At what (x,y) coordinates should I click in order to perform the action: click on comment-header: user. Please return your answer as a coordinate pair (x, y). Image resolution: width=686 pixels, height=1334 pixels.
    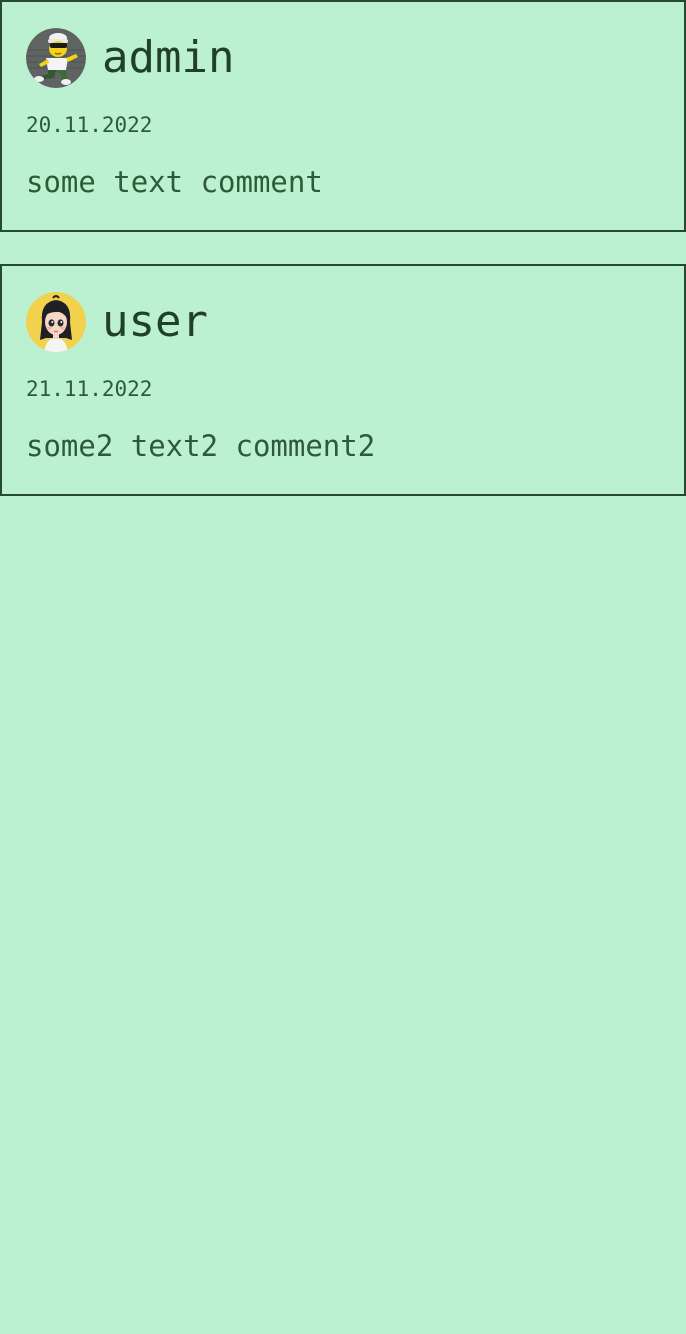
    Looking at the image, I should click on (117, 322).